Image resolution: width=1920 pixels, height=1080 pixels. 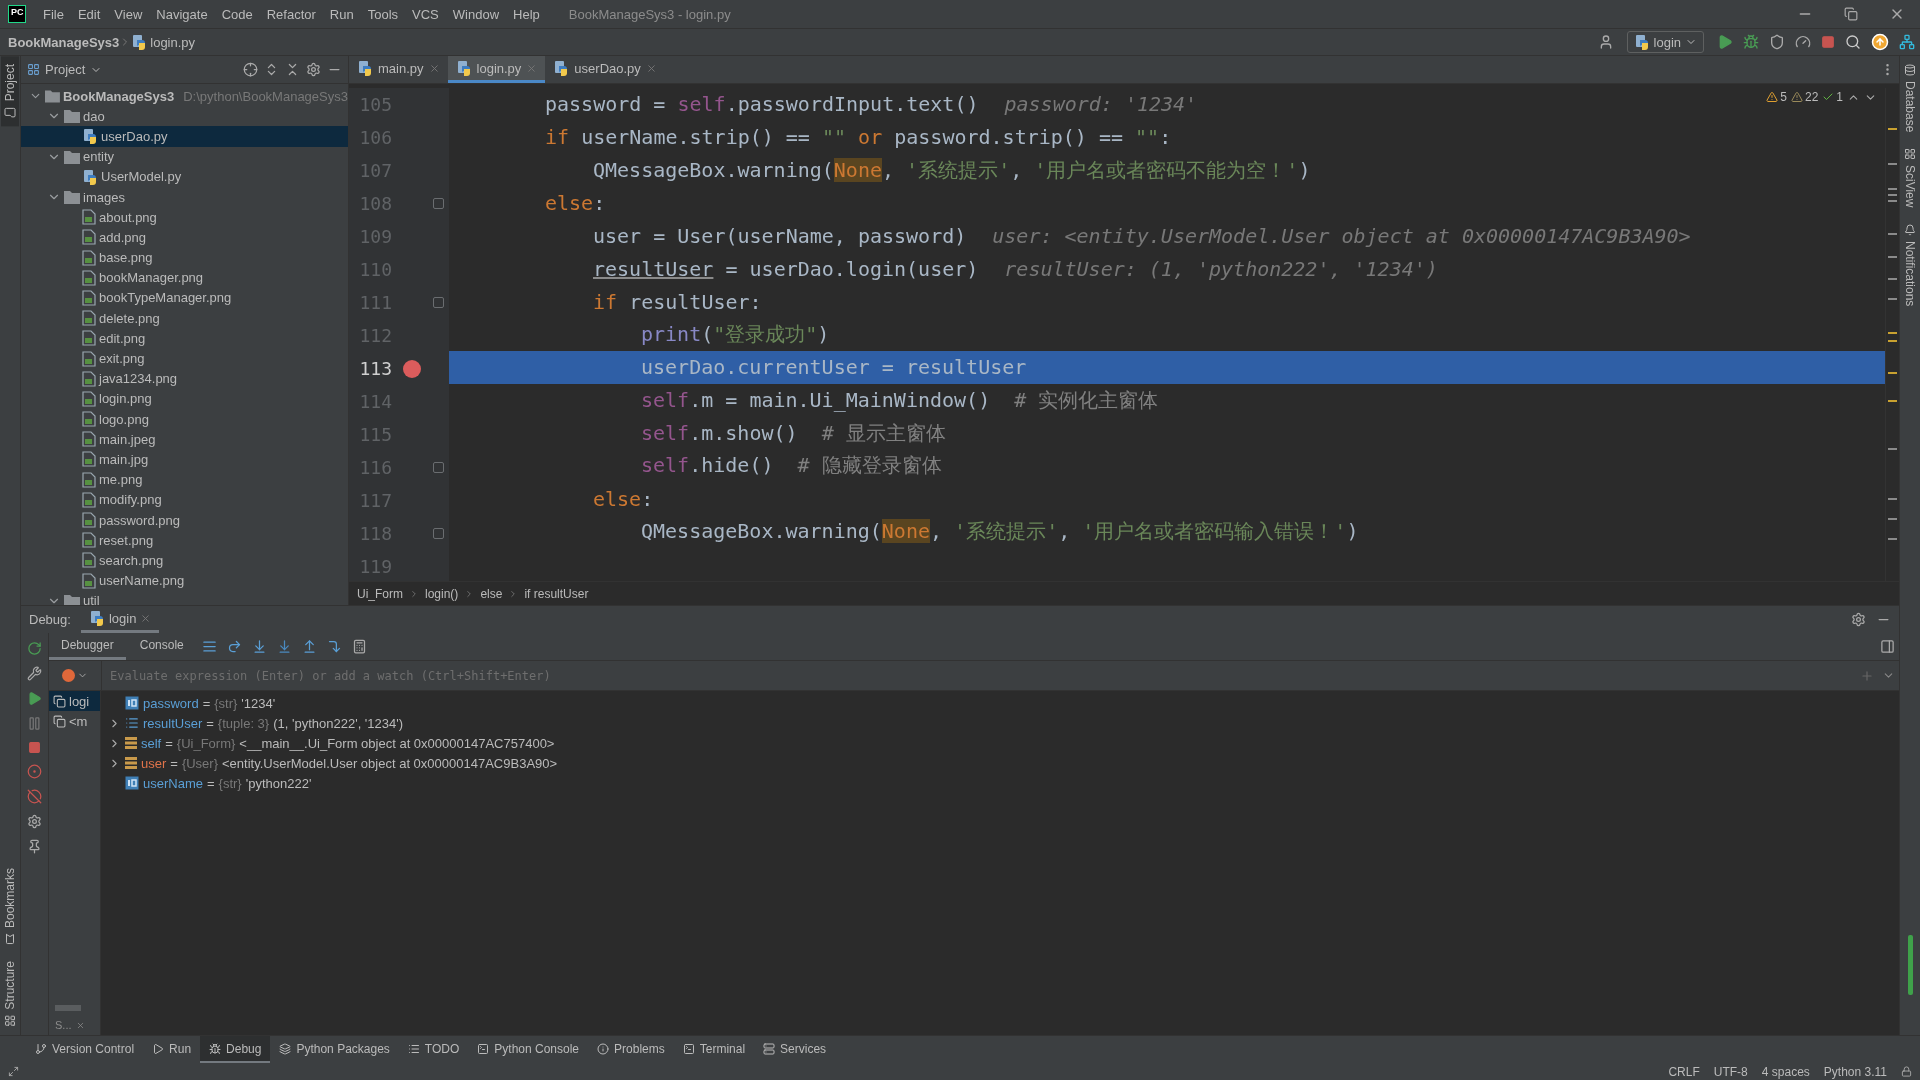 What do you see at coordinates (359, 646) in the screenshot?
I see `calculator-icon` at bounding box center [359, 646].